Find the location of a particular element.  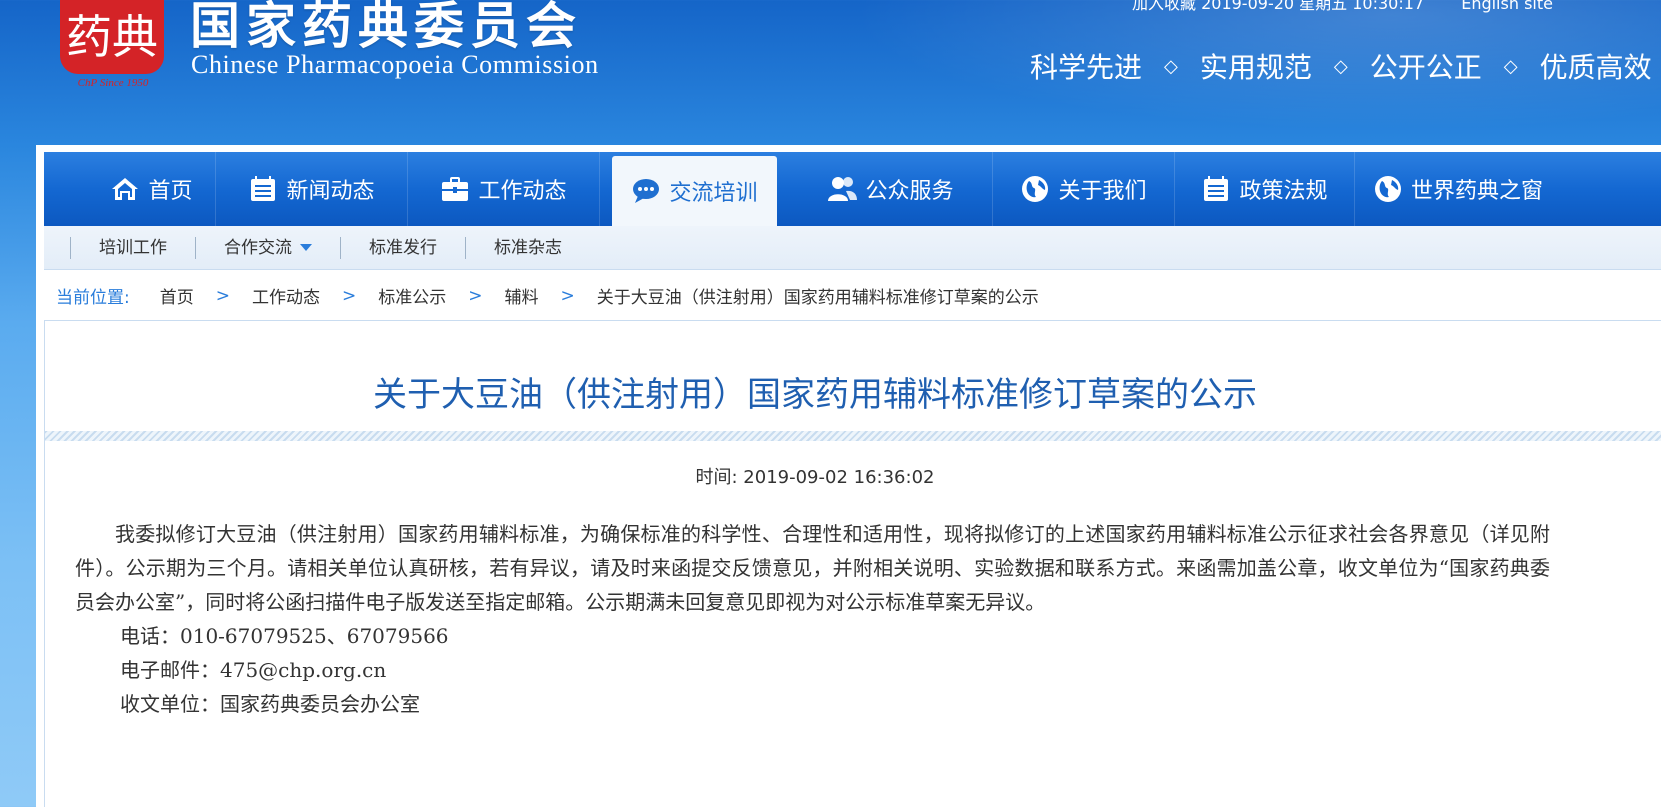

nav-item-policy: 政策法规 is located at coordinates (1265, 189).